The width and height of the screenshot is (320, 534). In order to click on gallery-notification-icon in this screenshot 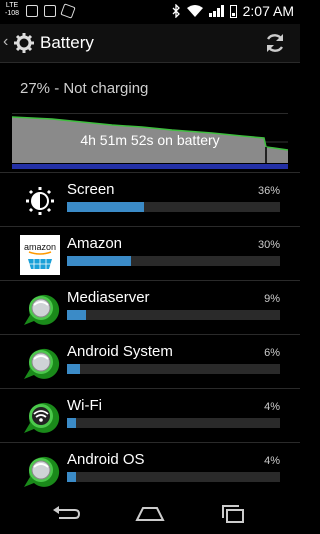, I will do `click(32, 11)`.